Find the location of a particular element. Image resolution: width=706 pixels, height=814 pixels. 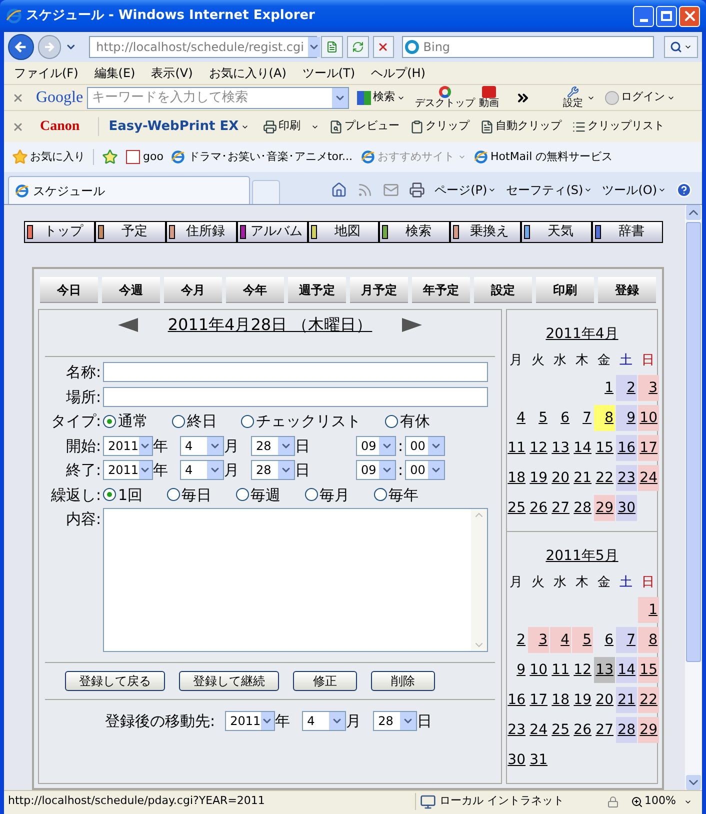

nav-tab: 天気 is located at coordinates (556, 232).